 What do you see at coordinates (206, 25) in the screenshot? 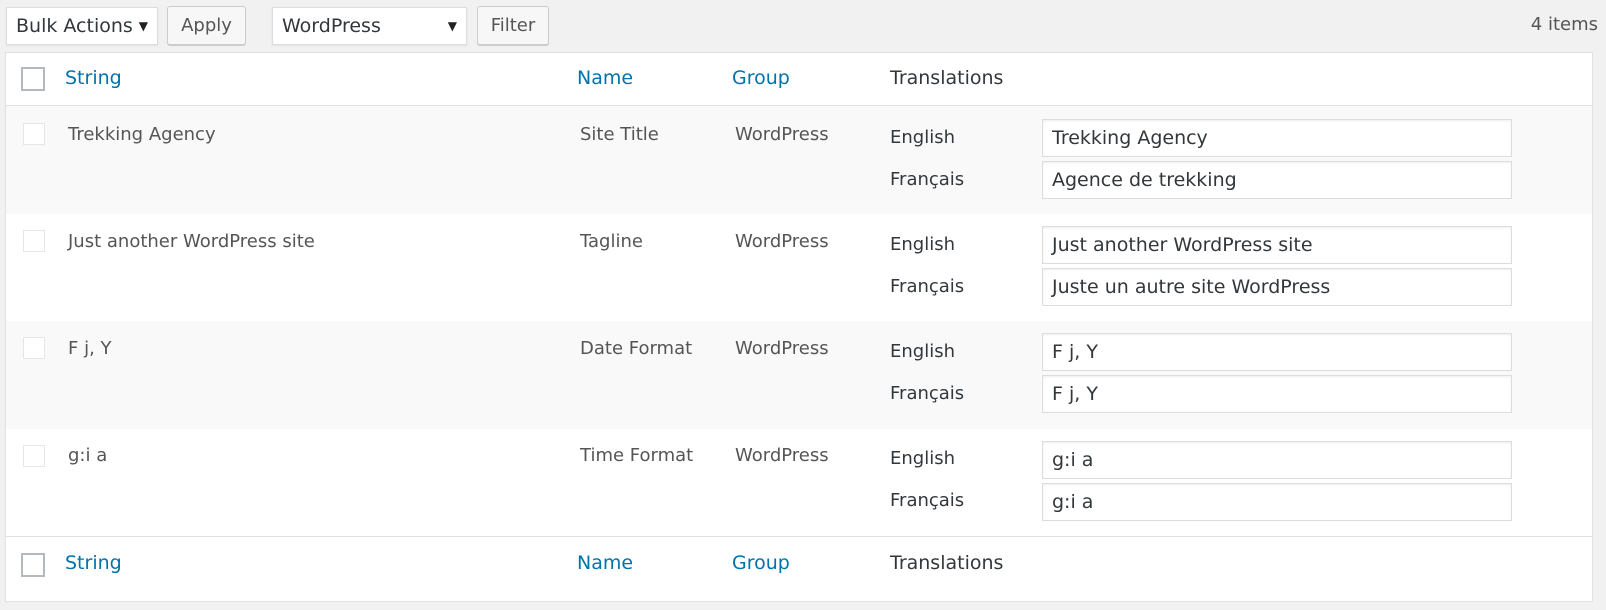
I see `apply-button: Apply` at bounding box center [206, 25].